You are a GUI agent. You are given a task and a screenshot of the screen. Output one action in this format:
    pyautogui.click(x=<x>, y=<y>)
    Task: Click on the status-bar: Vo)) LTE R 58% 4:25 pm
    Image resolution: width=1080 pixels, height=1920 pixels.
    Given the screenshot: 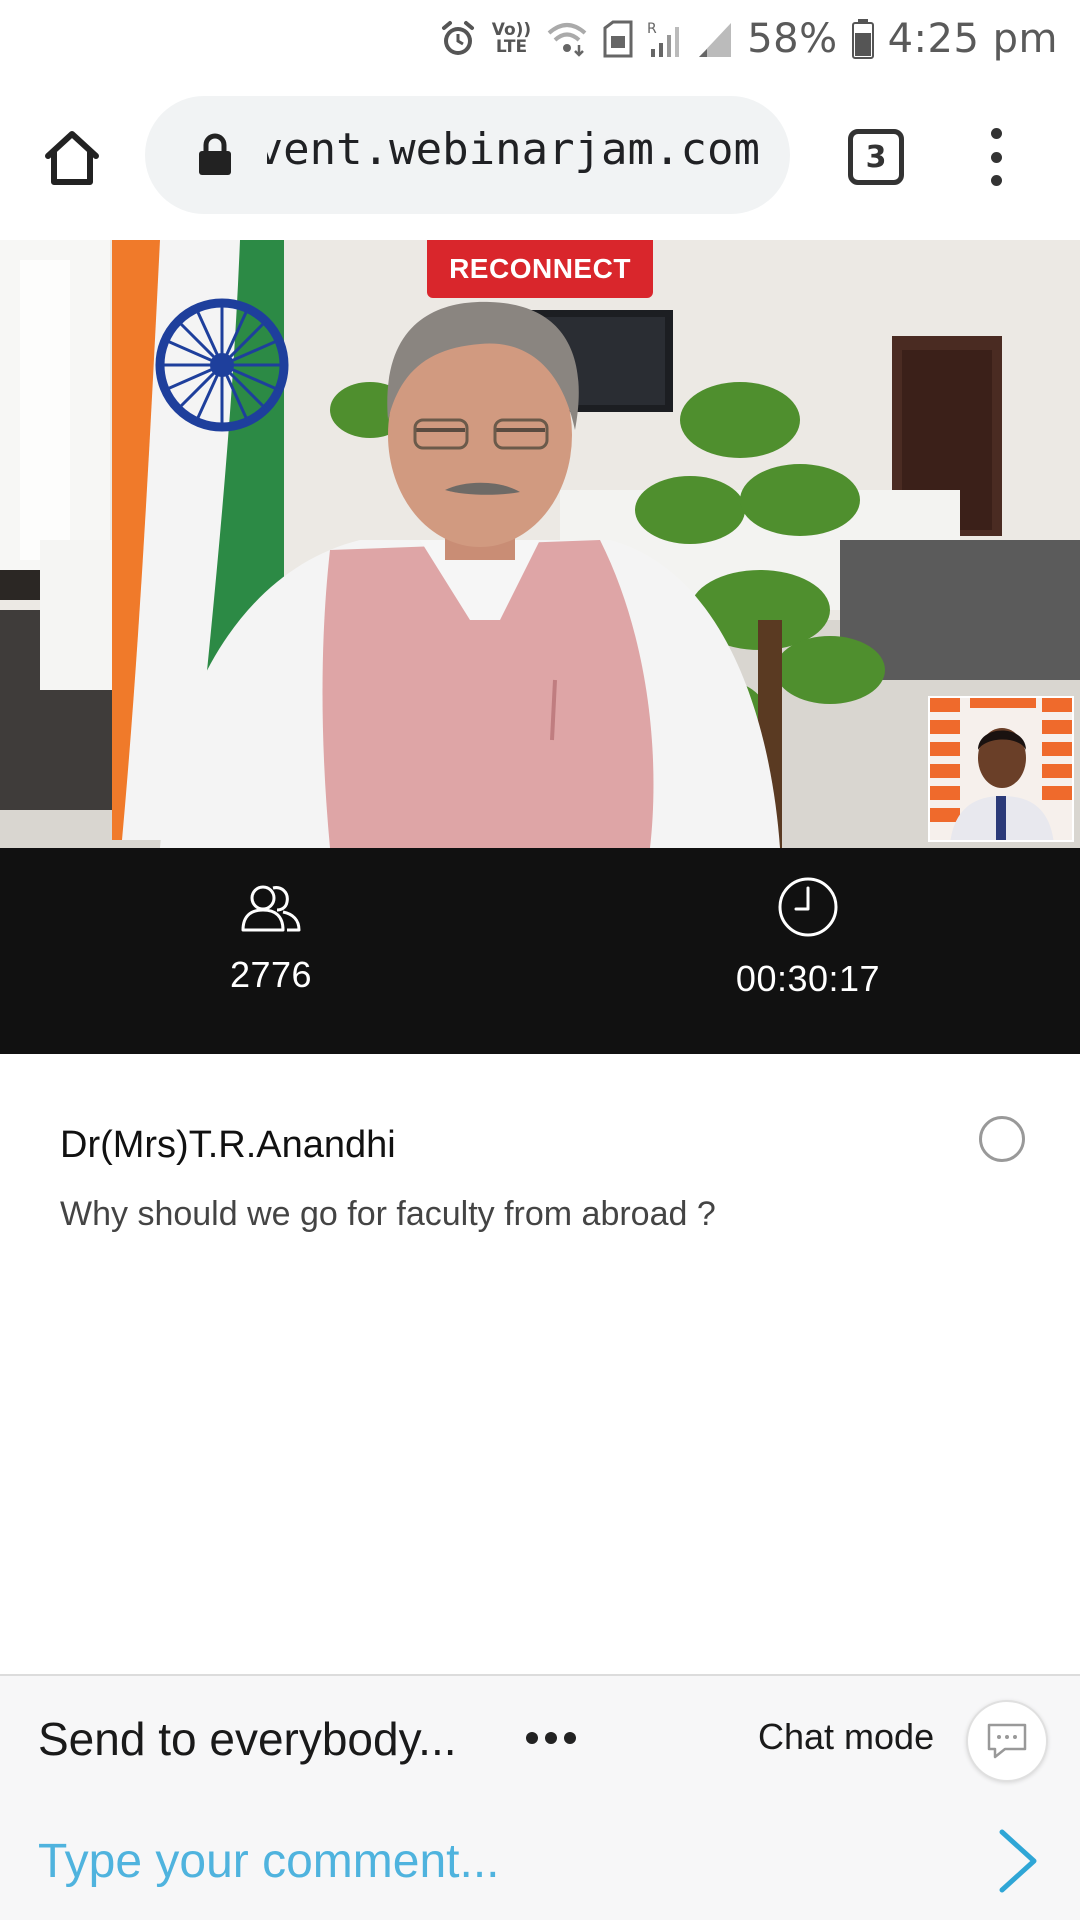 What is the action you would take?
    pyautogui.click(x=540, y=39)
    